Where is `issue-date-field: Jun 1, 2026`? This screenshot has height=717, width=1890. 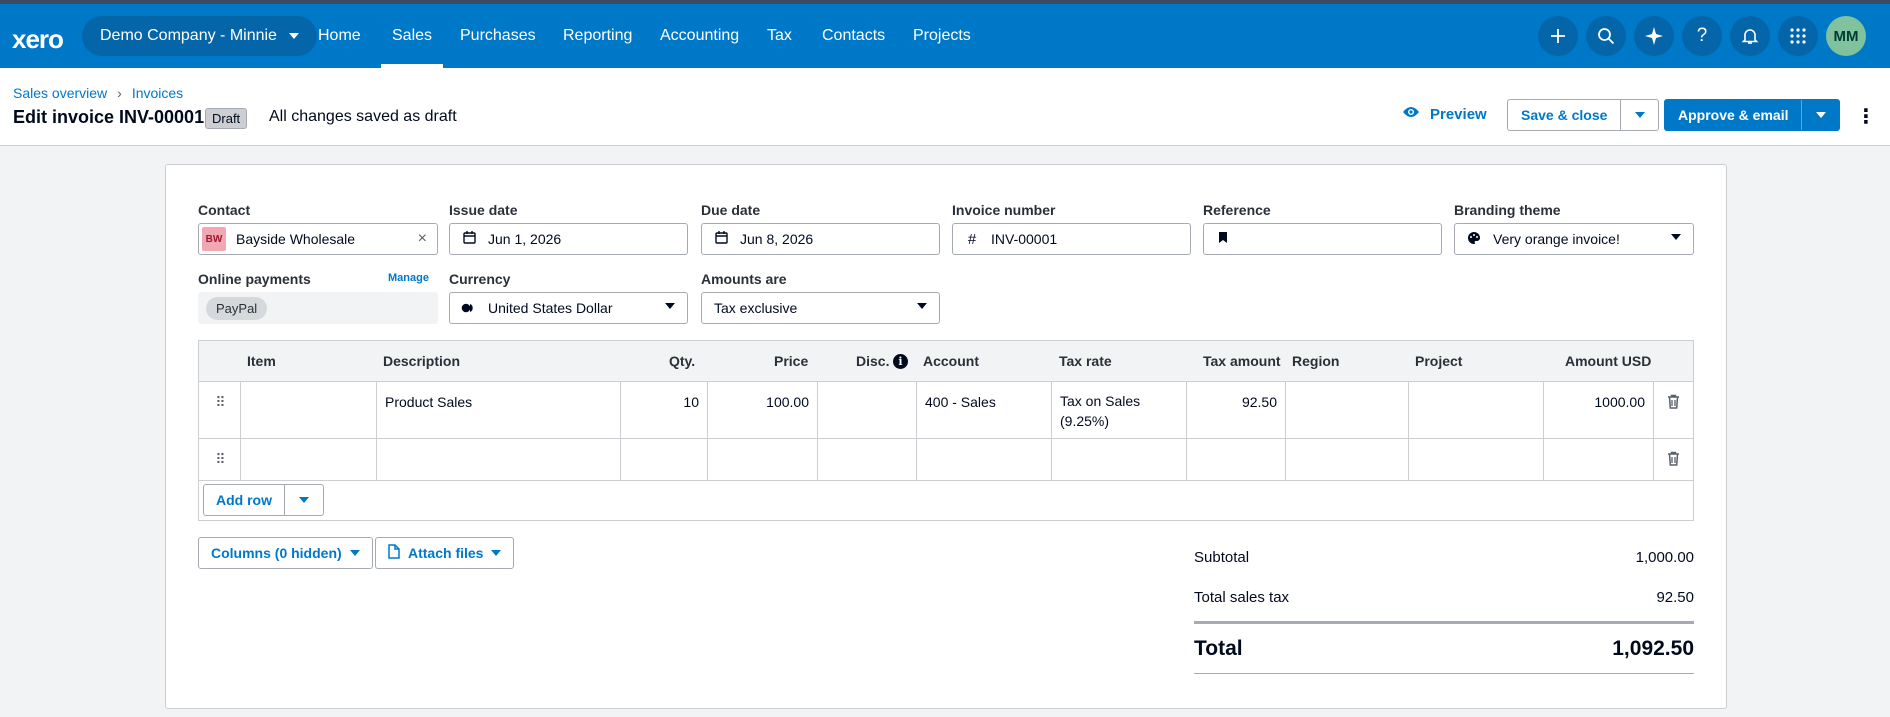
issue-date-field: Jun 1, 2026 is located at coordinates (568, 239).